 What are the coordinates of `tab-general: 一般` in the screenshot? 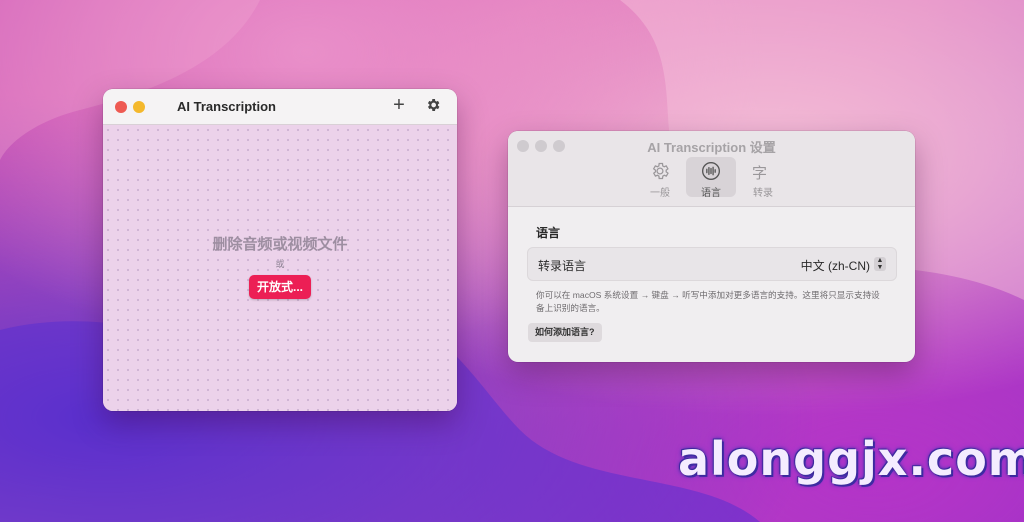 It's located at (660, 178).